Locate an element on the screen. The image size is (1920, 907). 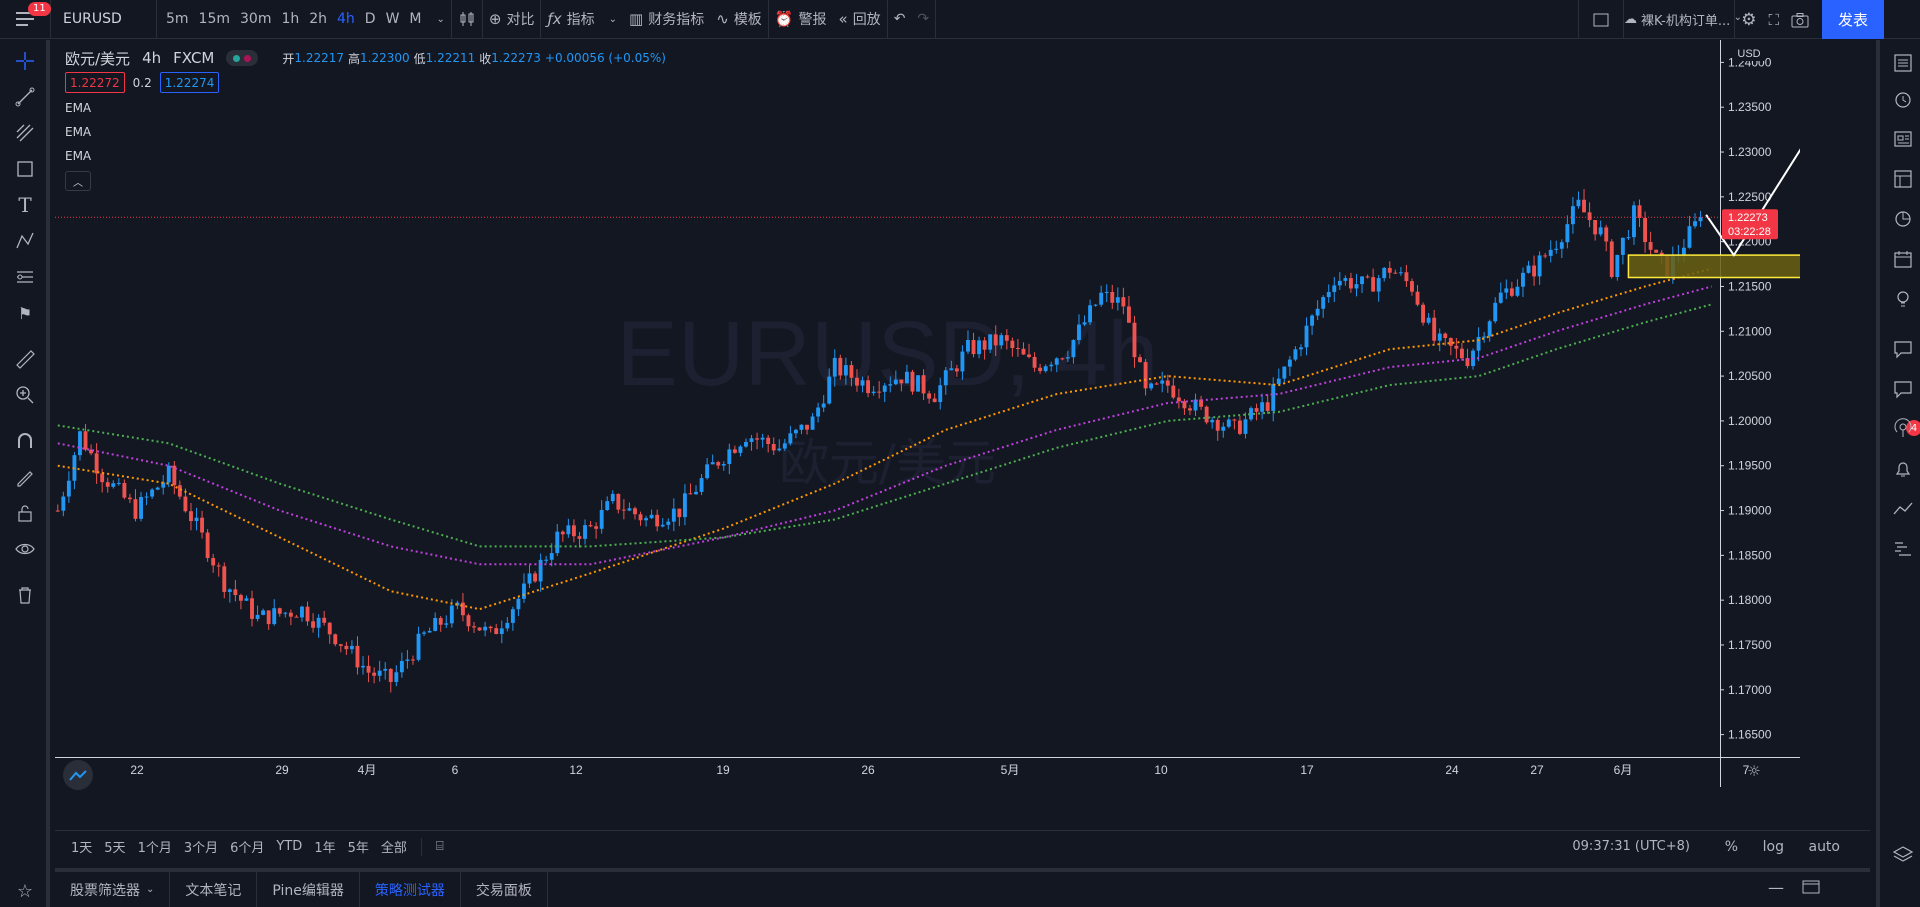
indicators-button: ƒx 指标 ⌄ is located at coordinates (582, 19).